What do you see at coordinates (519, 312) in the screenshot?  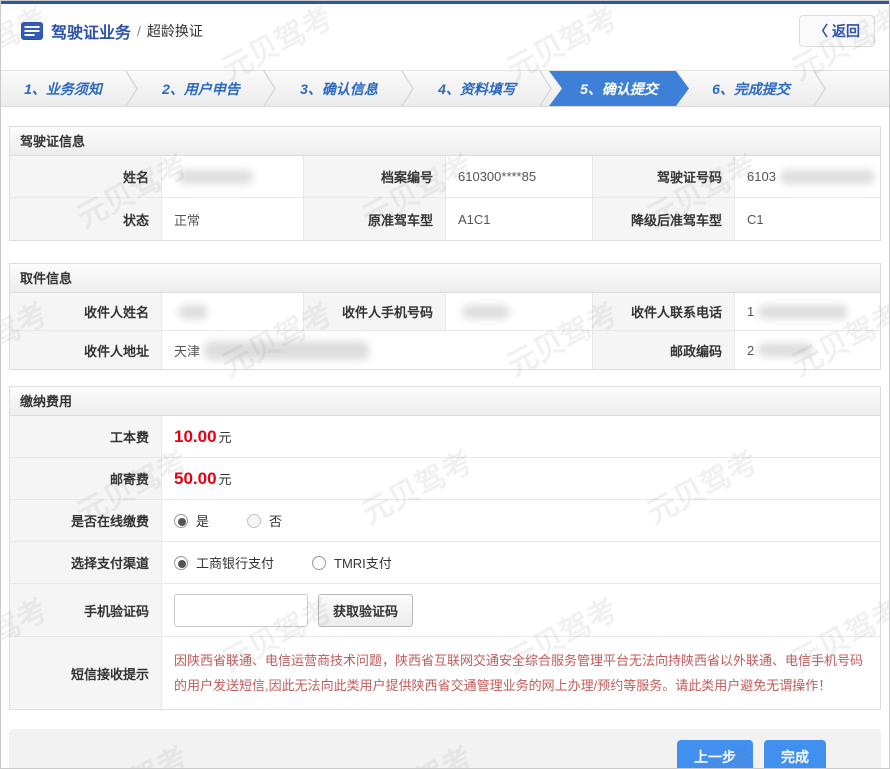 I see `recipient-mobile-value` at bounding box center [519, 312].